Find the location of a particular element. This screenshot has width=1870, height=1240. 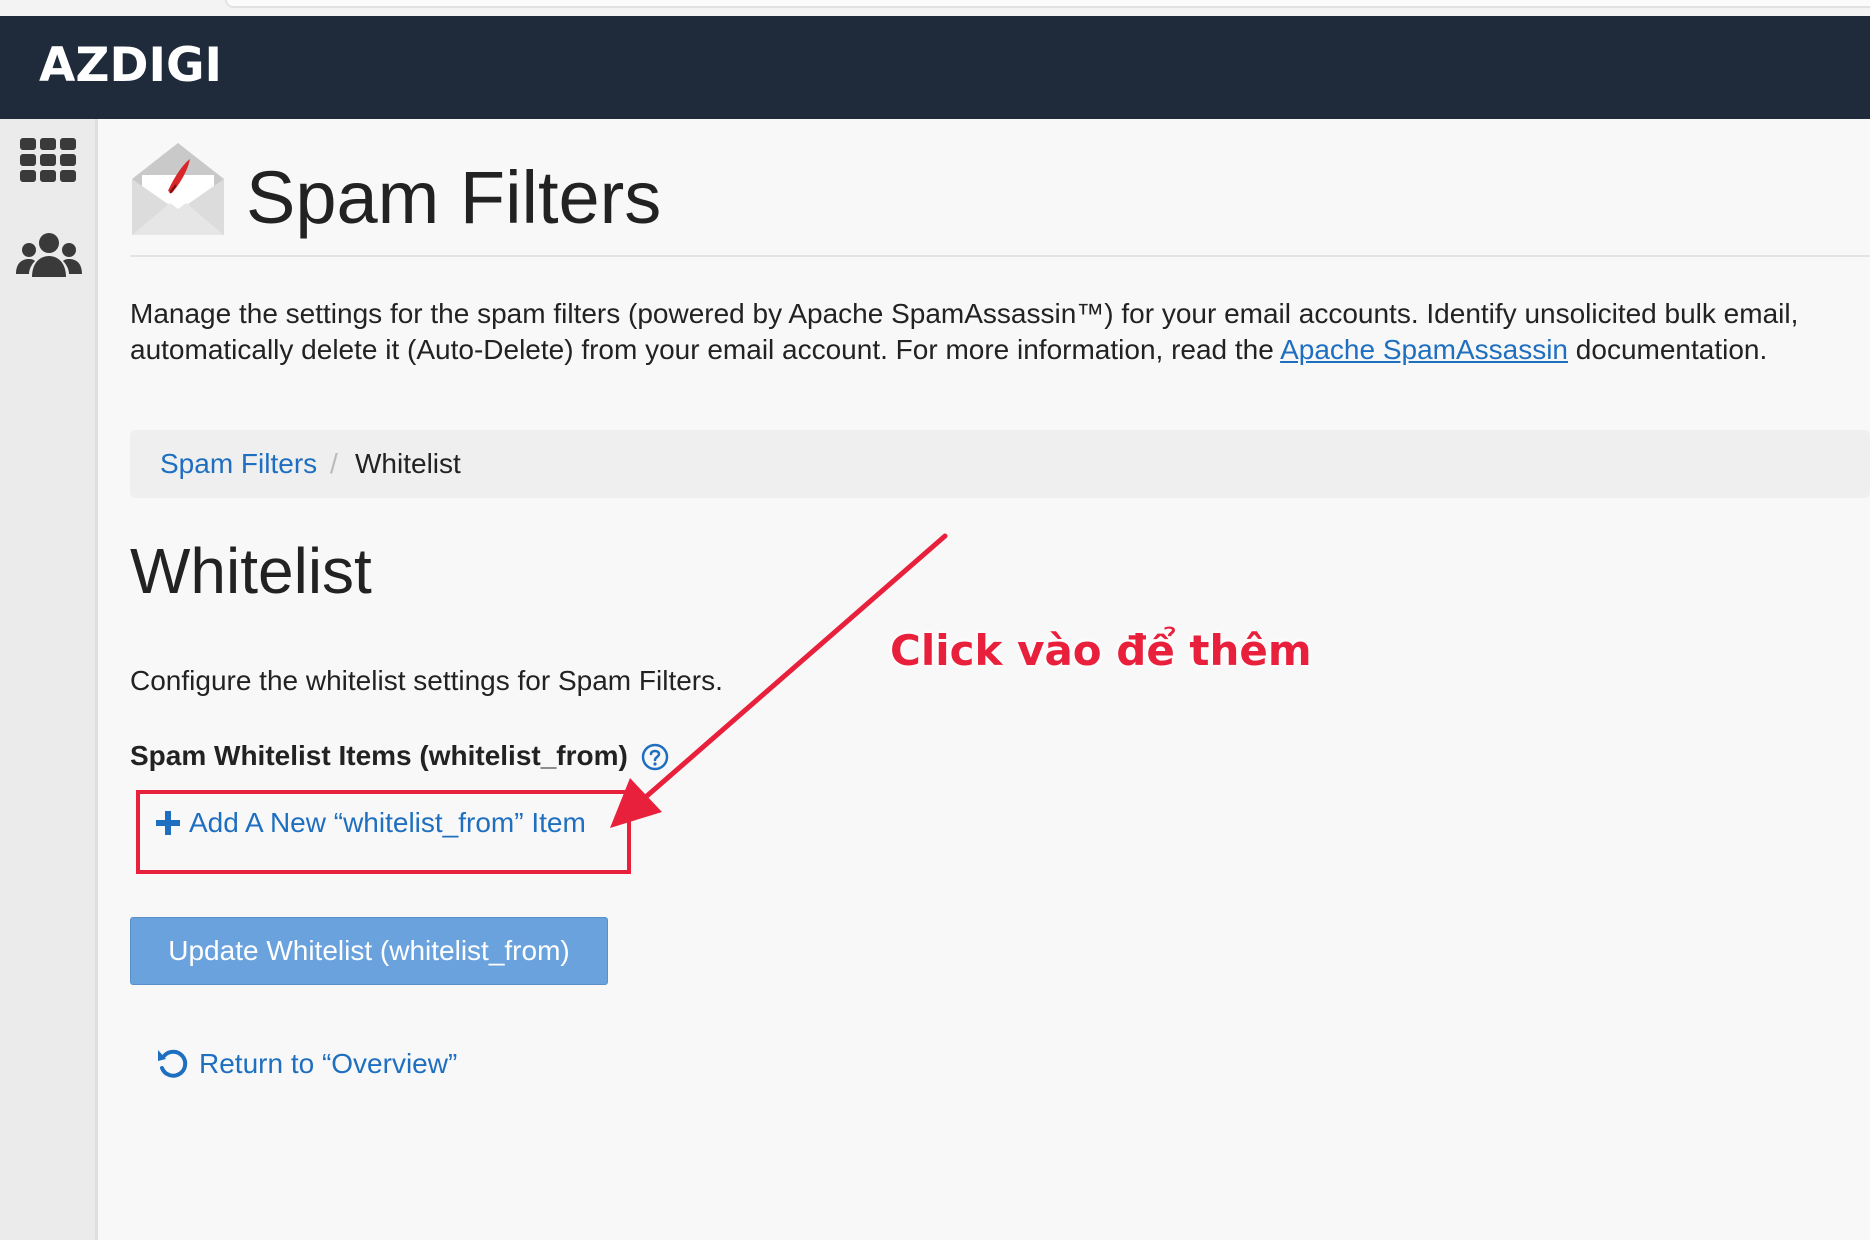

browser-tab-edge is located at coordinates (1047, 4).